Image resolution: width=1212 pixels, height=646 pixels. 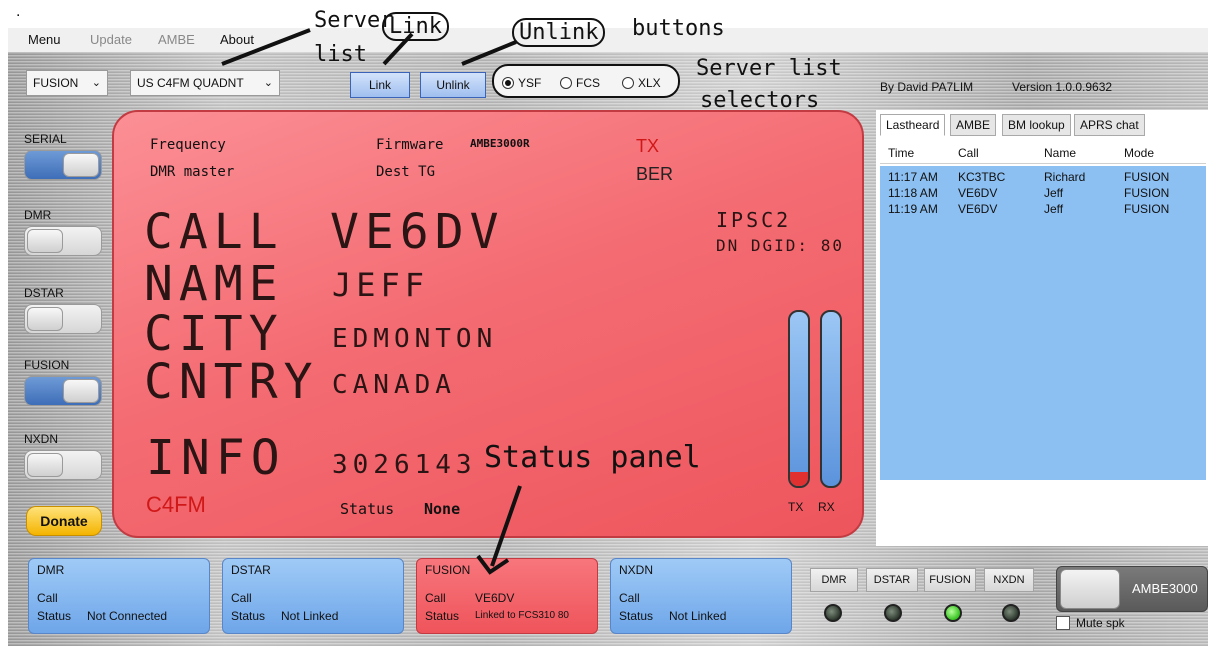 I want to click on menu-item-about: About, so click(x=237, y=39).